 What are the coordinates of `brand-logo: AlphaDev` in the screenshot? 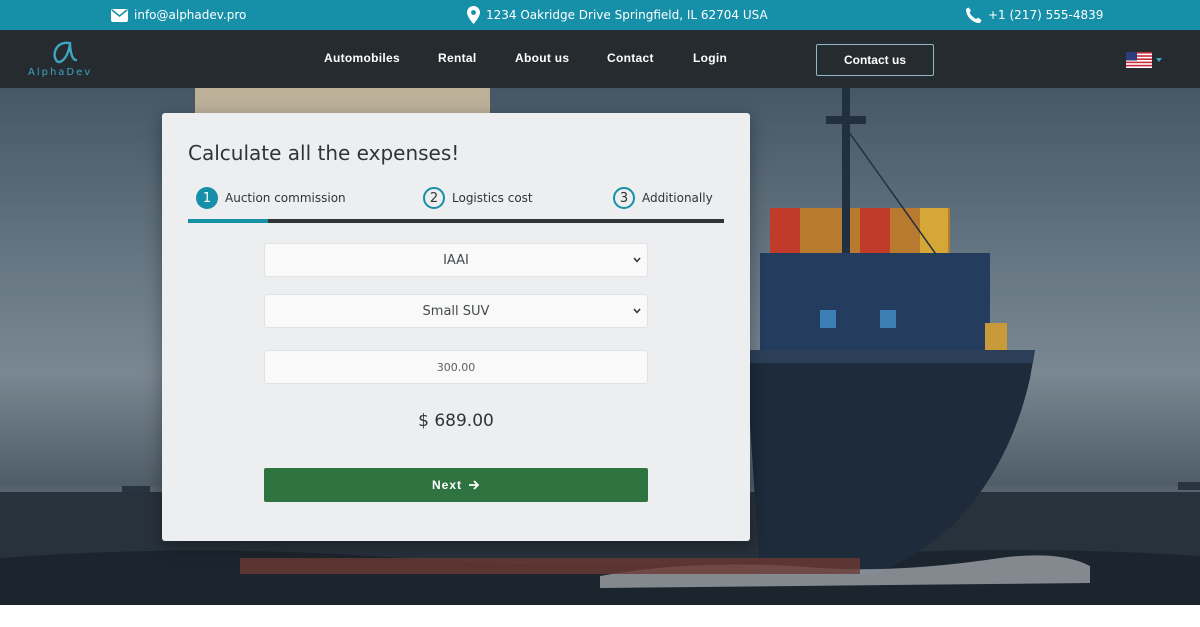 It's located at (66, 60).